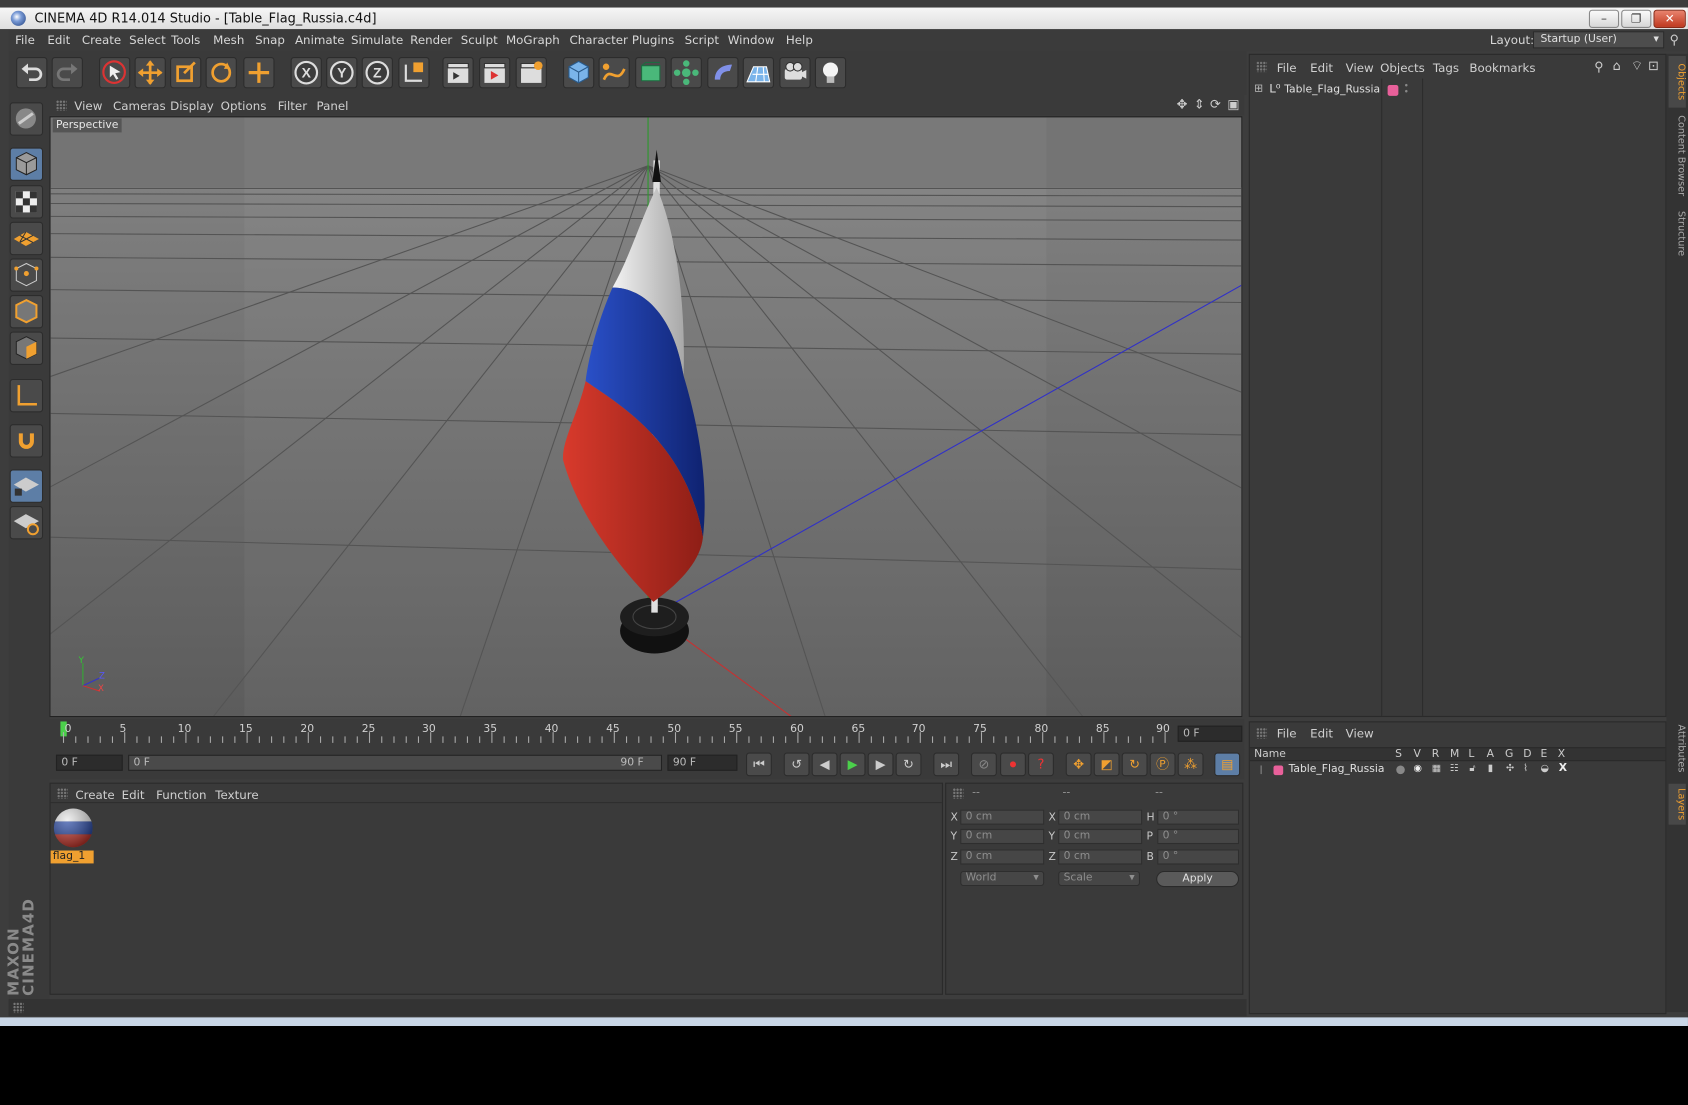 Image resolution: width=1688 pixels, height=1105 pixels. What do you see at coordinates (1490, 768) in the screenshot?
I see `animation-icon: ▮` at bounding box center [1490, 768].